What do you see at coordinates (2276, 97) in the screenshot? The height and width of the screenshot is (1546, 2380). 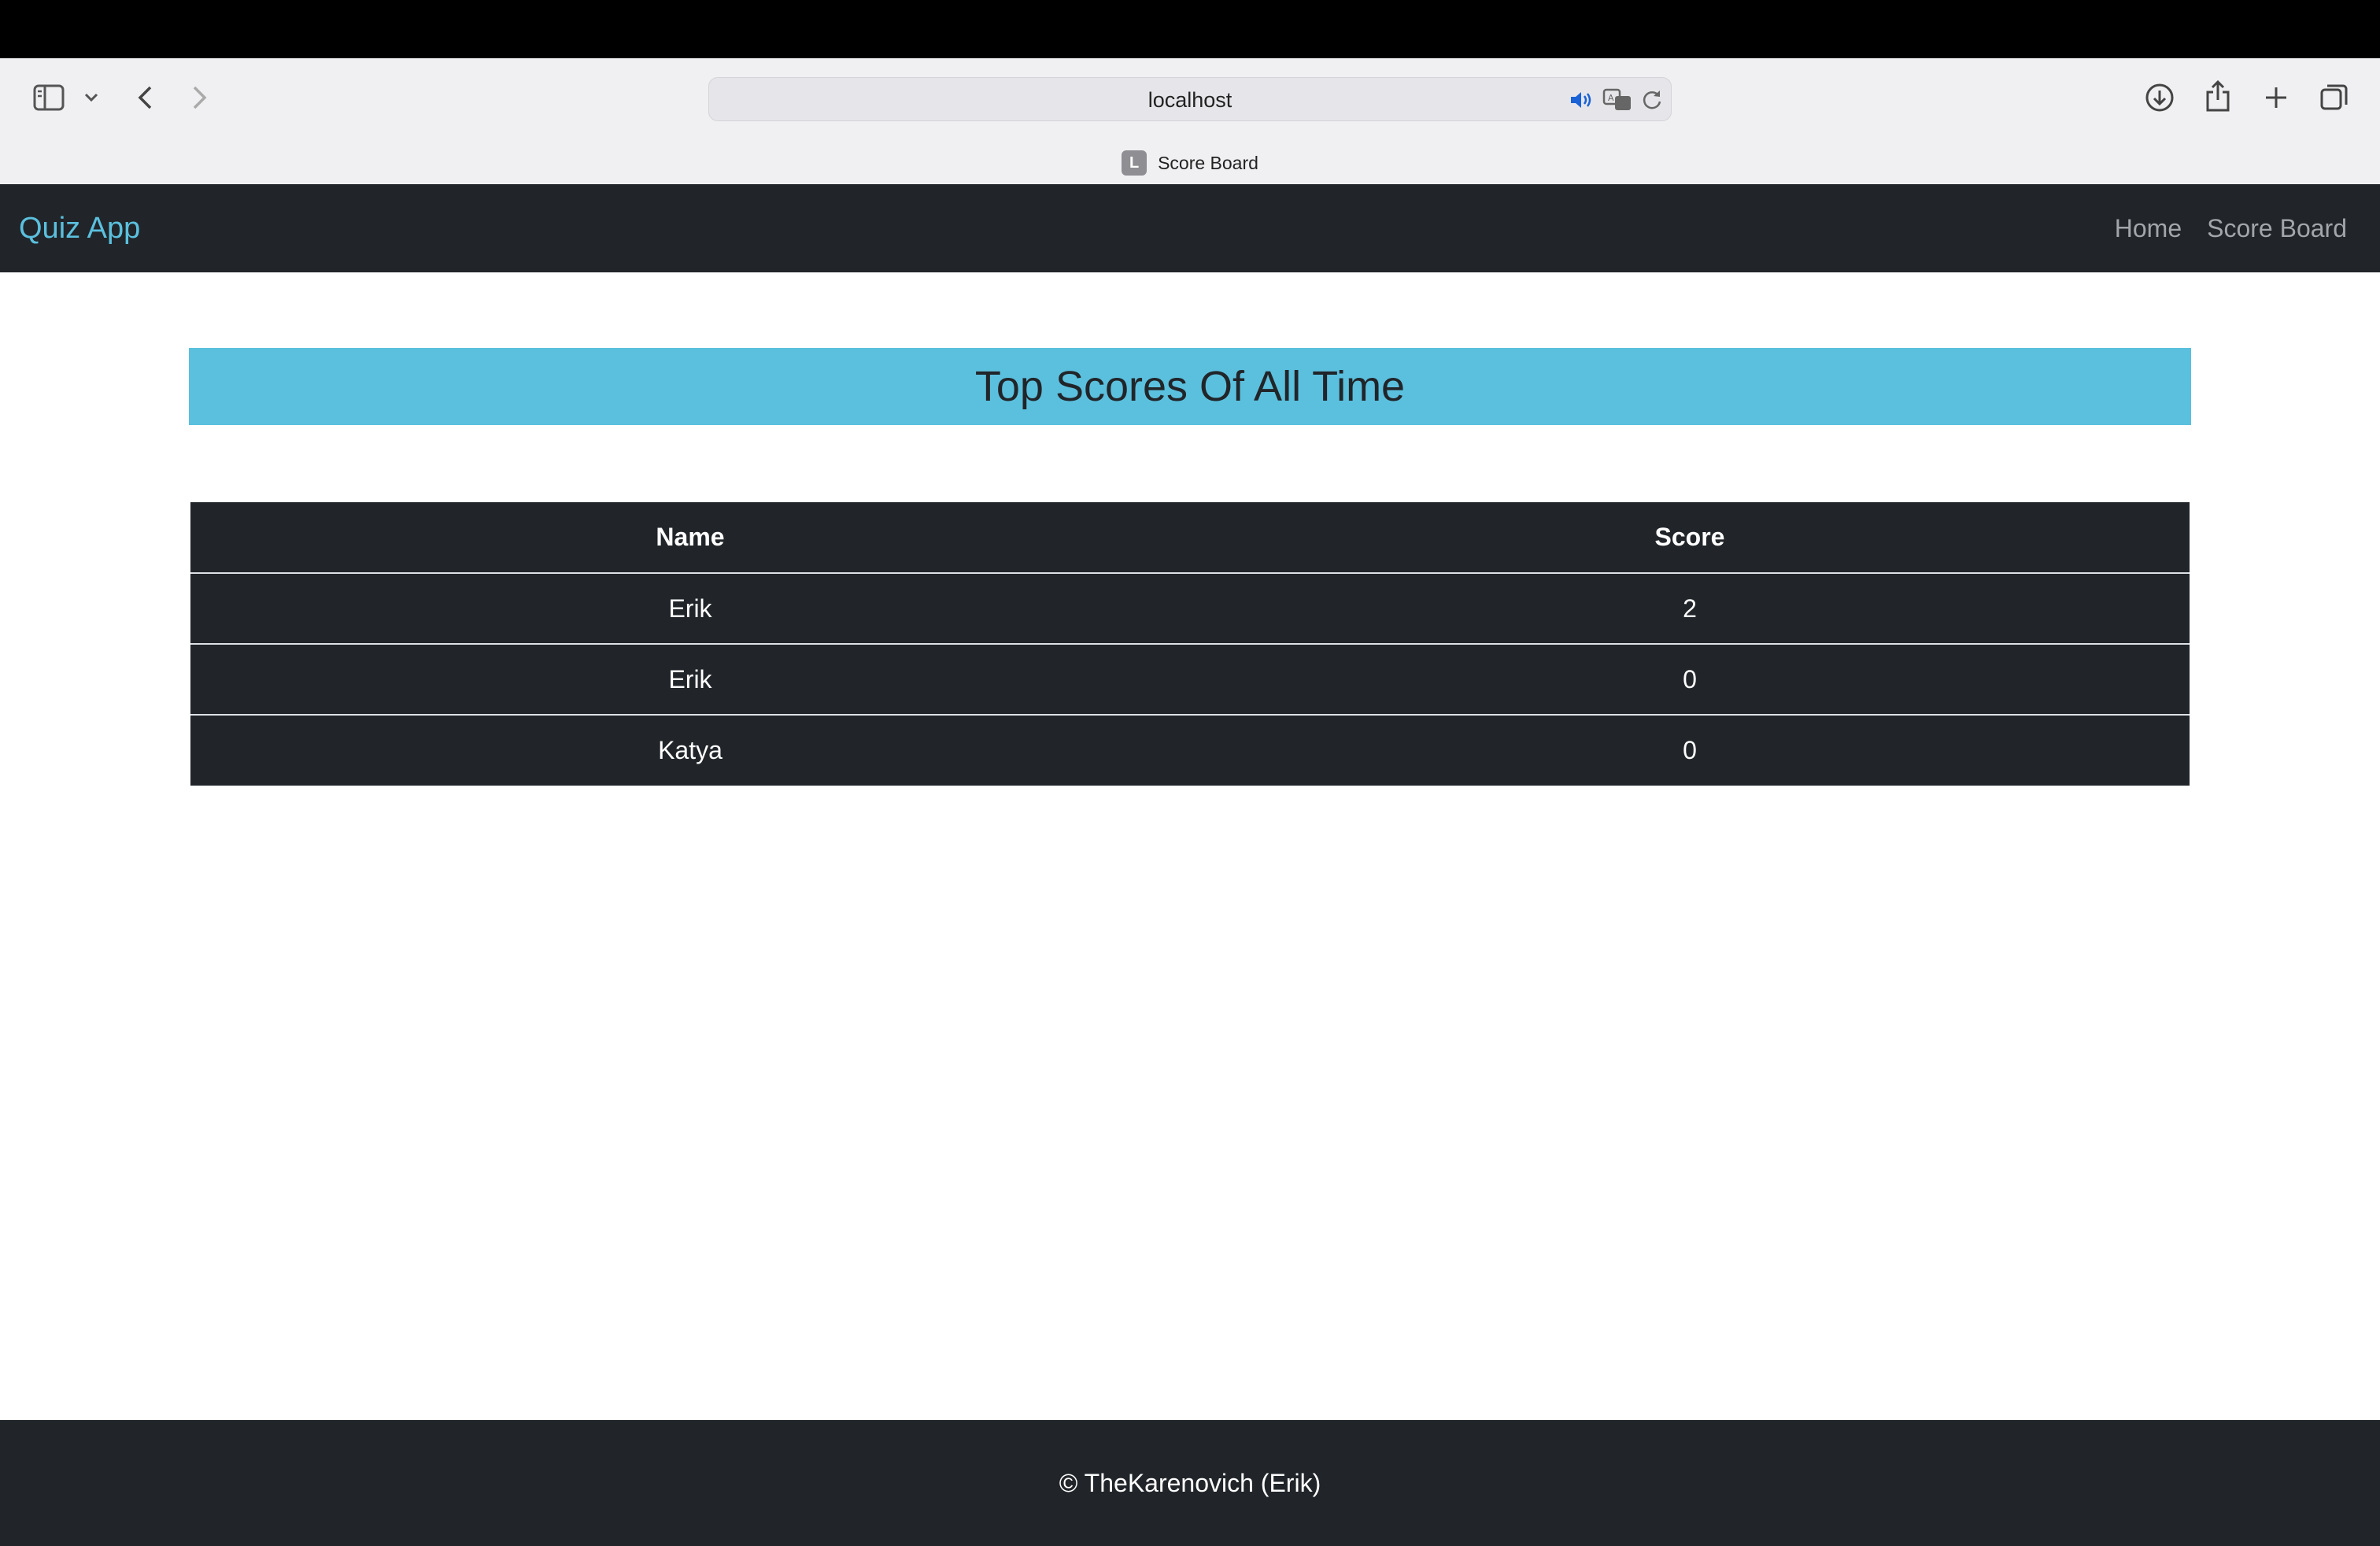 I see `new-tab-icon` at bounding box center [2276, 97].